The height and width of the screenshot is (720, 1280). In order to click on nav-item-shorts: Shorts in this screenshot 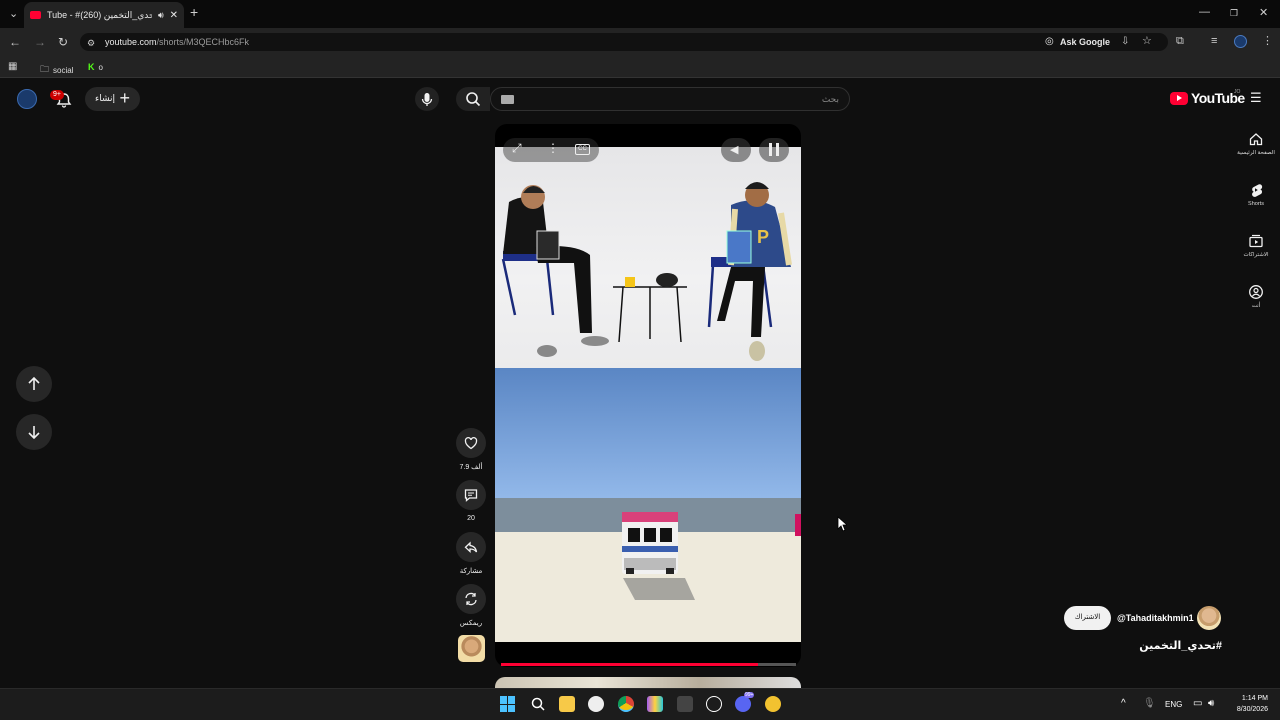, I will do `click(1256, 194)`.